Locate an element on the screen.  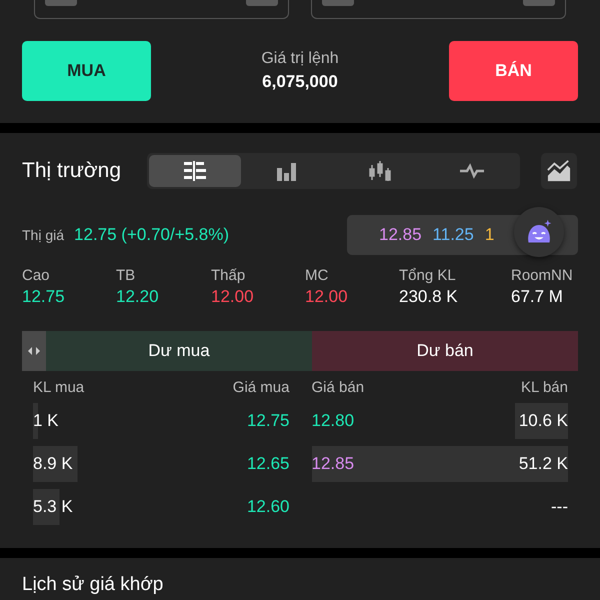
column-header: Giá mua is located at coordinates (261, 387).